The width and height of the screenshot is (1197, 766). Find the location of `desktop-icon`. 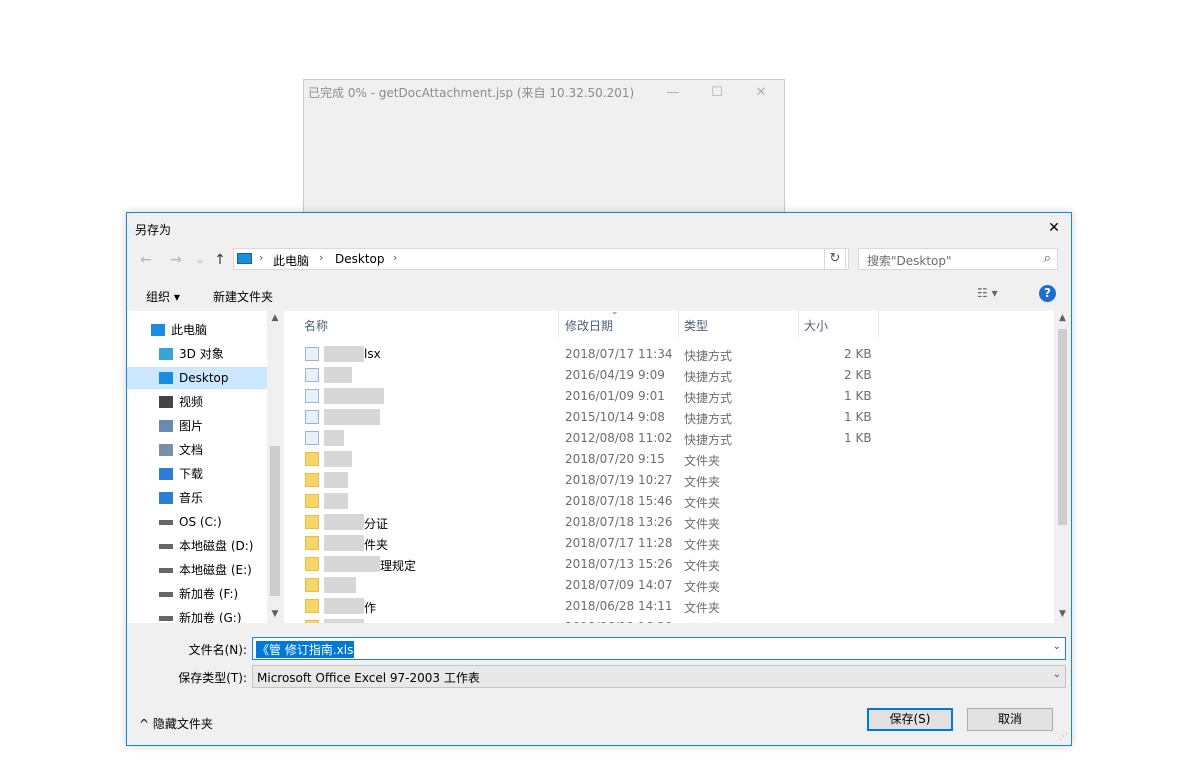

desktop-icon is located at coordinates (166, 378).